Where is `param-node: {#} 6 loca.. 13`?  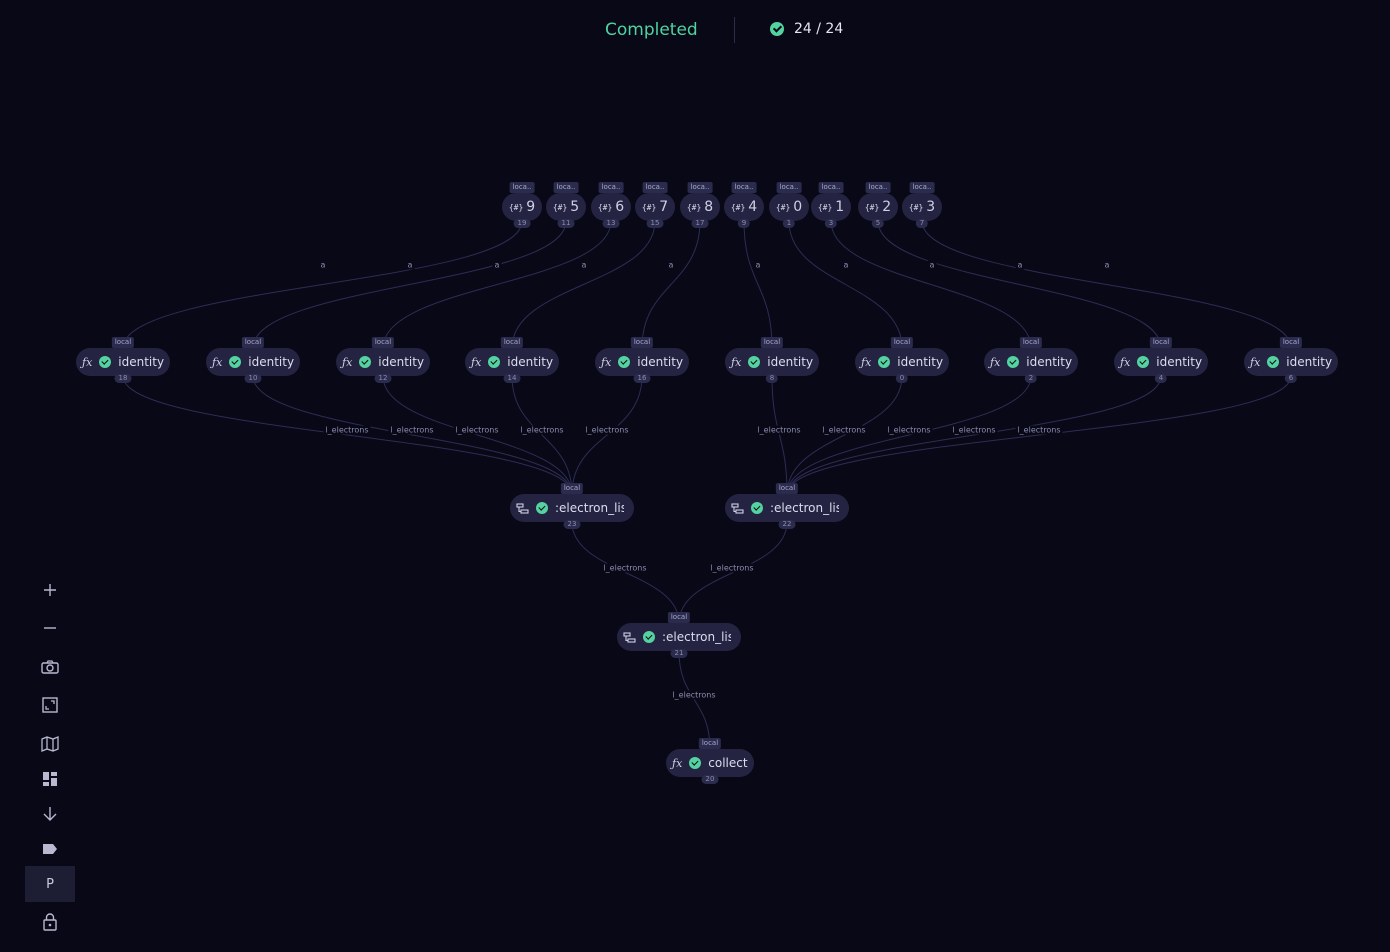
param-node: {#} 6 loca.. 13 is located at coordinates (611, 205).